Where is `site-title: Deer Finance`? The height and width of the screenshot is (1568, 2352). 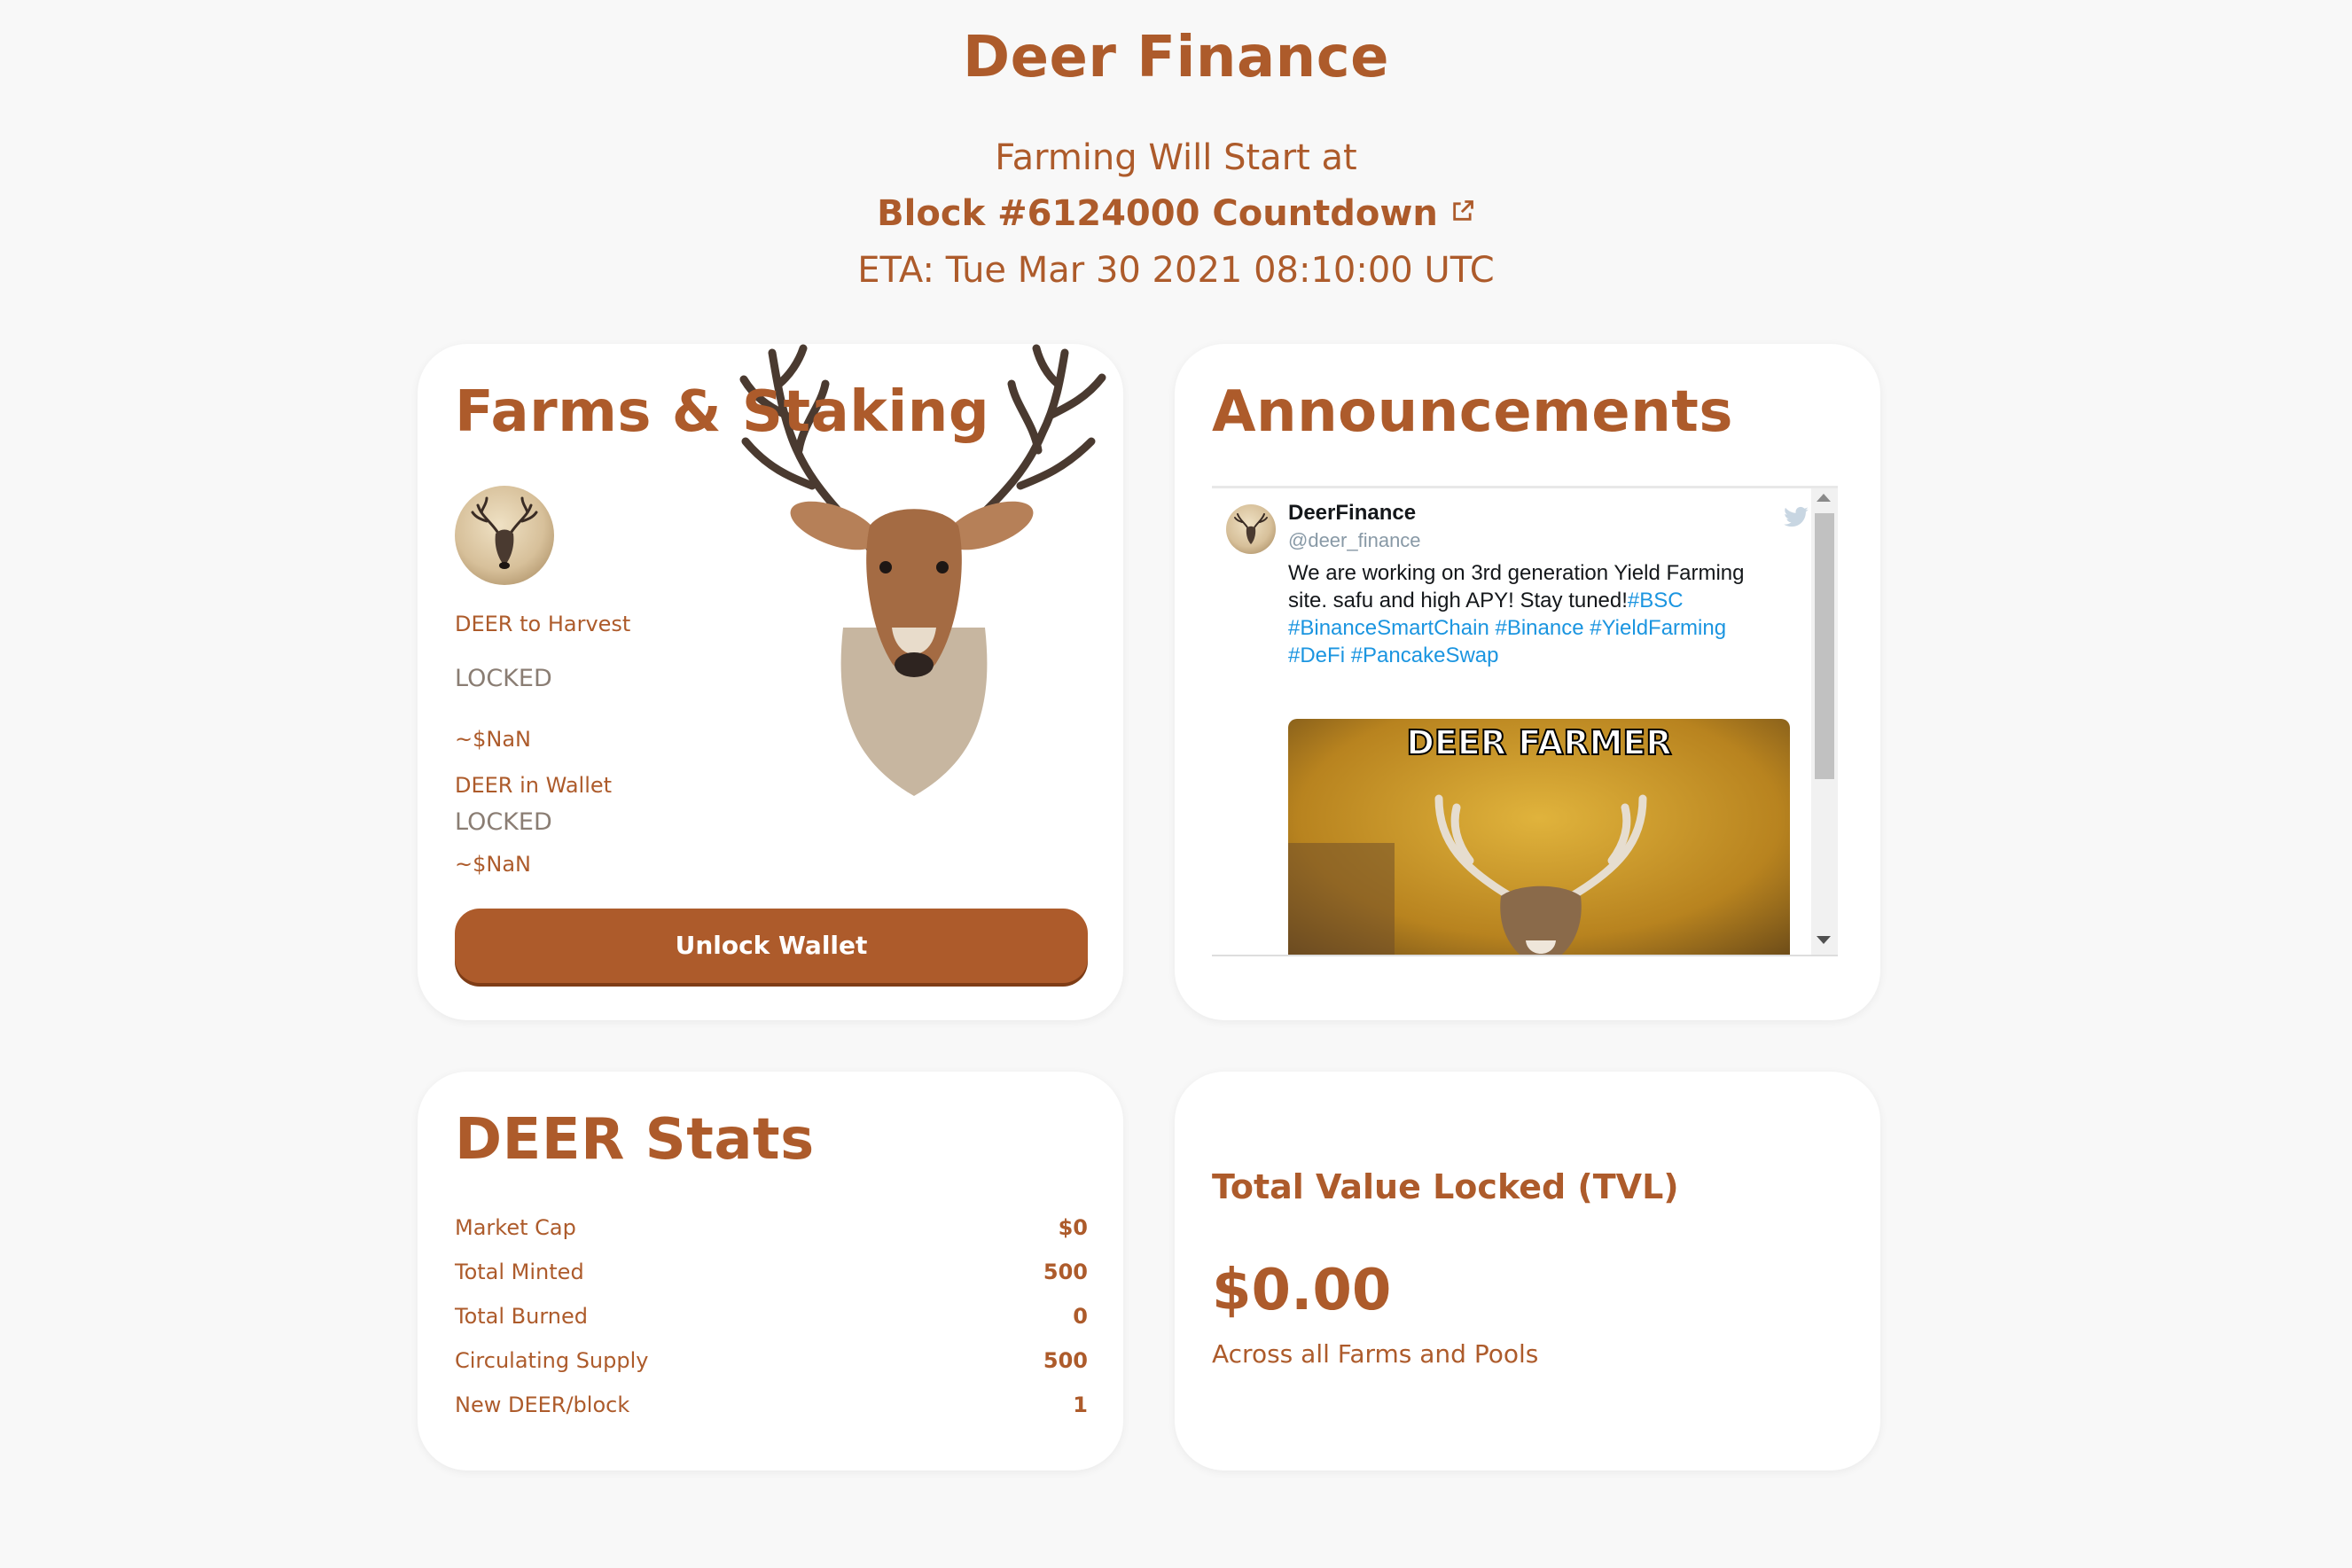 site-title: Deer Finance is located at coordinates (1176, 57).